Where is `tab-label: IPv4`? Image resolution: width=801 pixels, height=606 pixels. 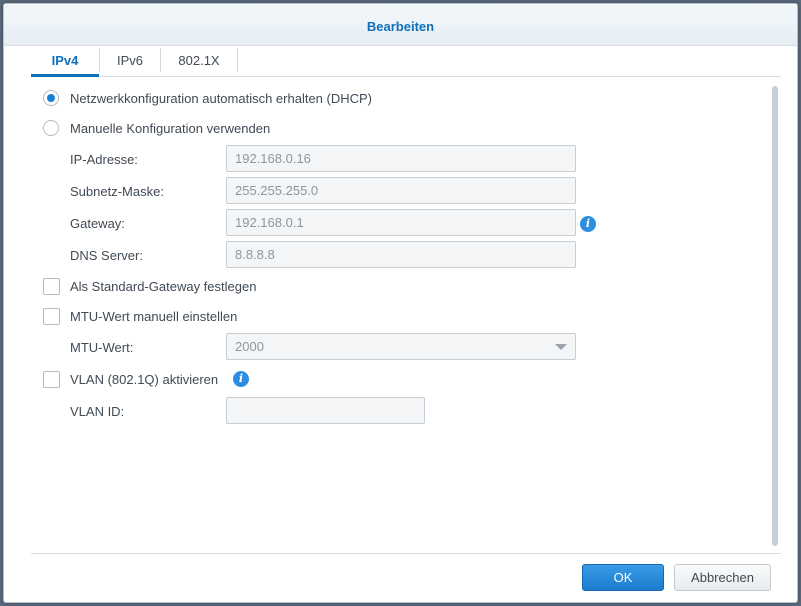
tab-label: IPv4 is located at coordinates (65, 60).